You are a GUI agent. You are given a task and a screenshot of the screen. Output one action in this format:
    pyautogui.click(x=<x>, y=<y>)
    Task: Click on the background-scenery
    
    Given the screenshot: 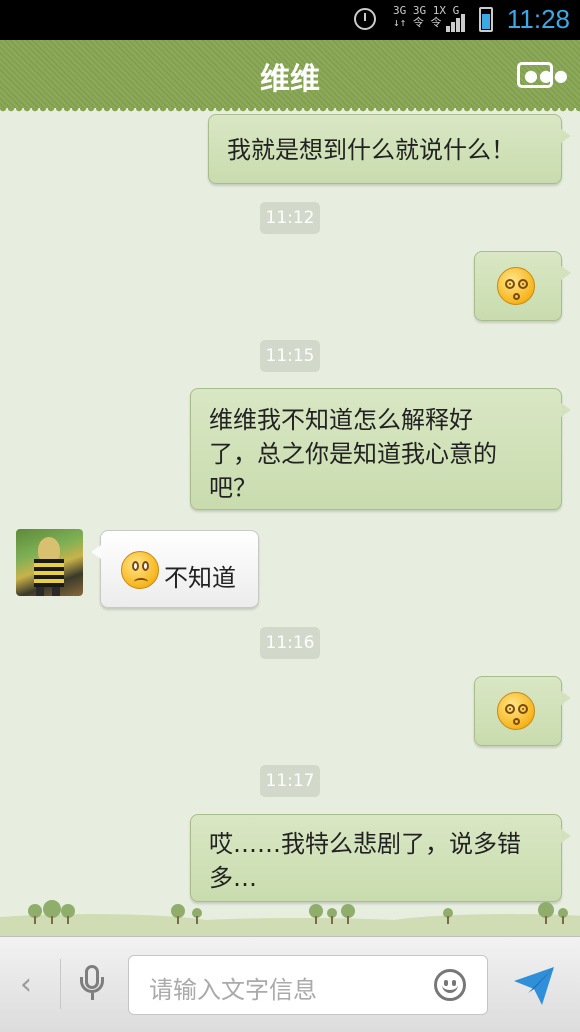 What is the action you would take?
    pyautogui.click(x=290, y=909)
    